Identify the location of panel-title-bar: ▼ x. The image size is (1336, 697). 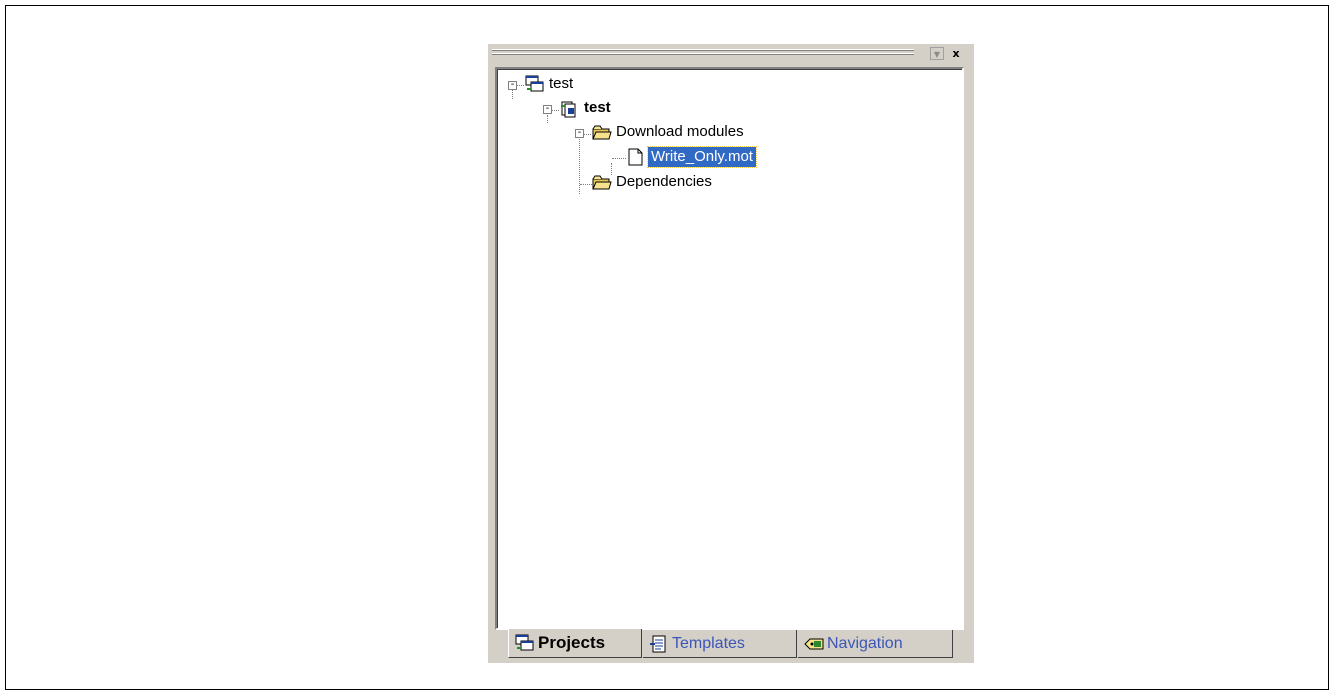
(731, 56).